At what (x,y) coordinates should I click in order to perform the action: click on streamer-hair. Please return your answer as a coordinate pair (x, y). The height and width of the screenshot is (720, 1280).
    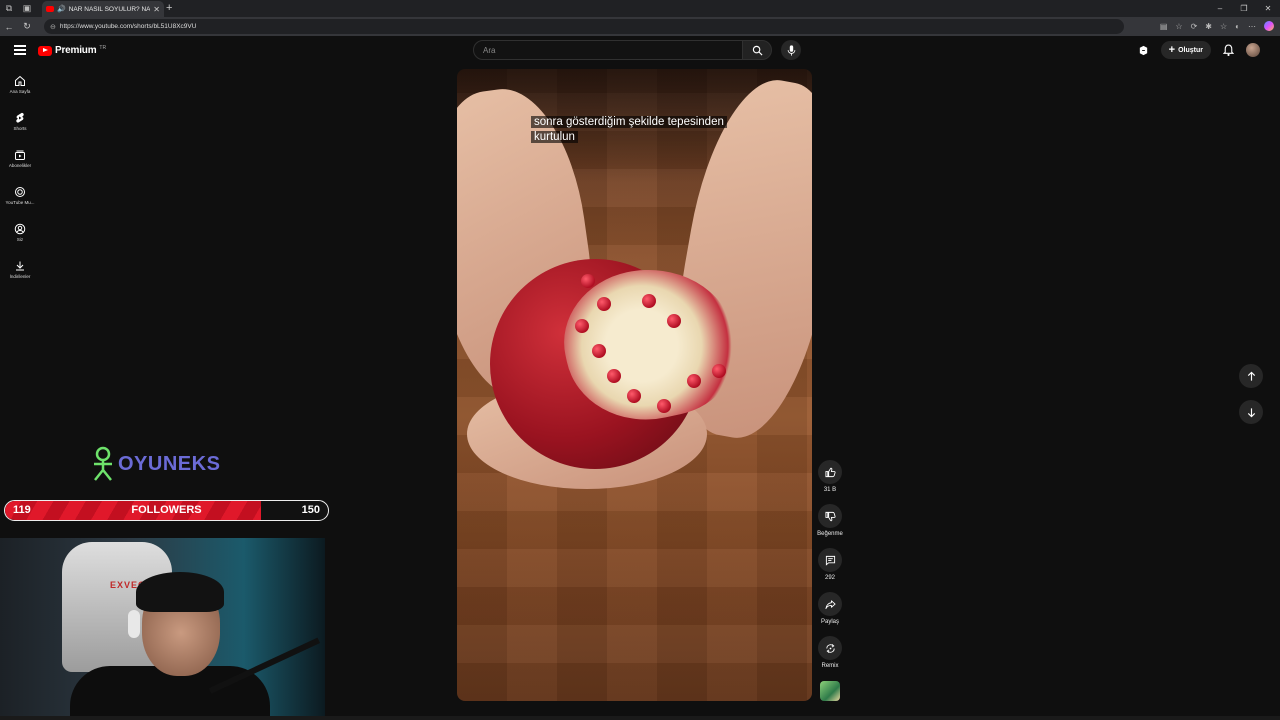
    Looking at the image, I should click on (180, 592).